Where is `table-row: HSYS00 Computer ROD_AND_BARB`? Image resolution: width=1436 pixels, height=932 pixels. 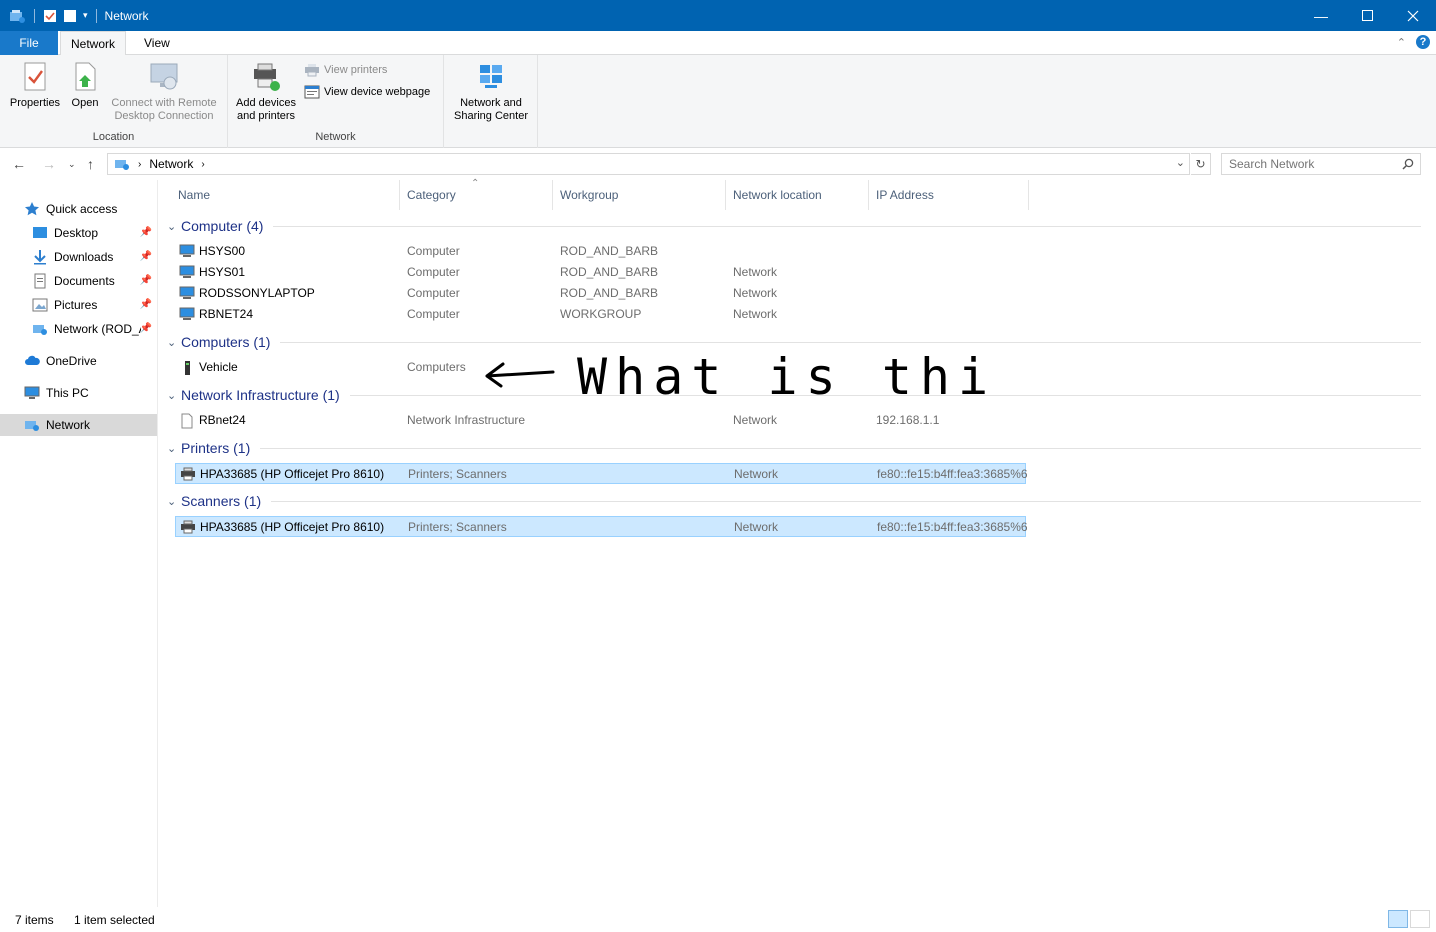
table-row: HSYS00 Computer ROD_AND_BARB is located at coordinates (600, 251).